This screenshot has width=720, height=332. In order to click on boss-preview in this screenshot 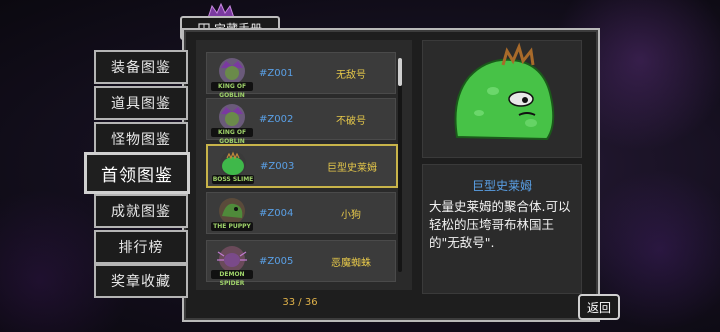, I will do `click(502, 99)`.